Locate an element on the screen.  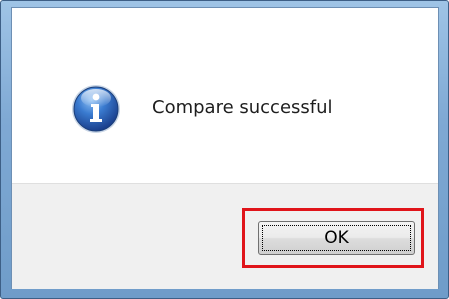
ok-button: OK is located at coordinates (336, 238).